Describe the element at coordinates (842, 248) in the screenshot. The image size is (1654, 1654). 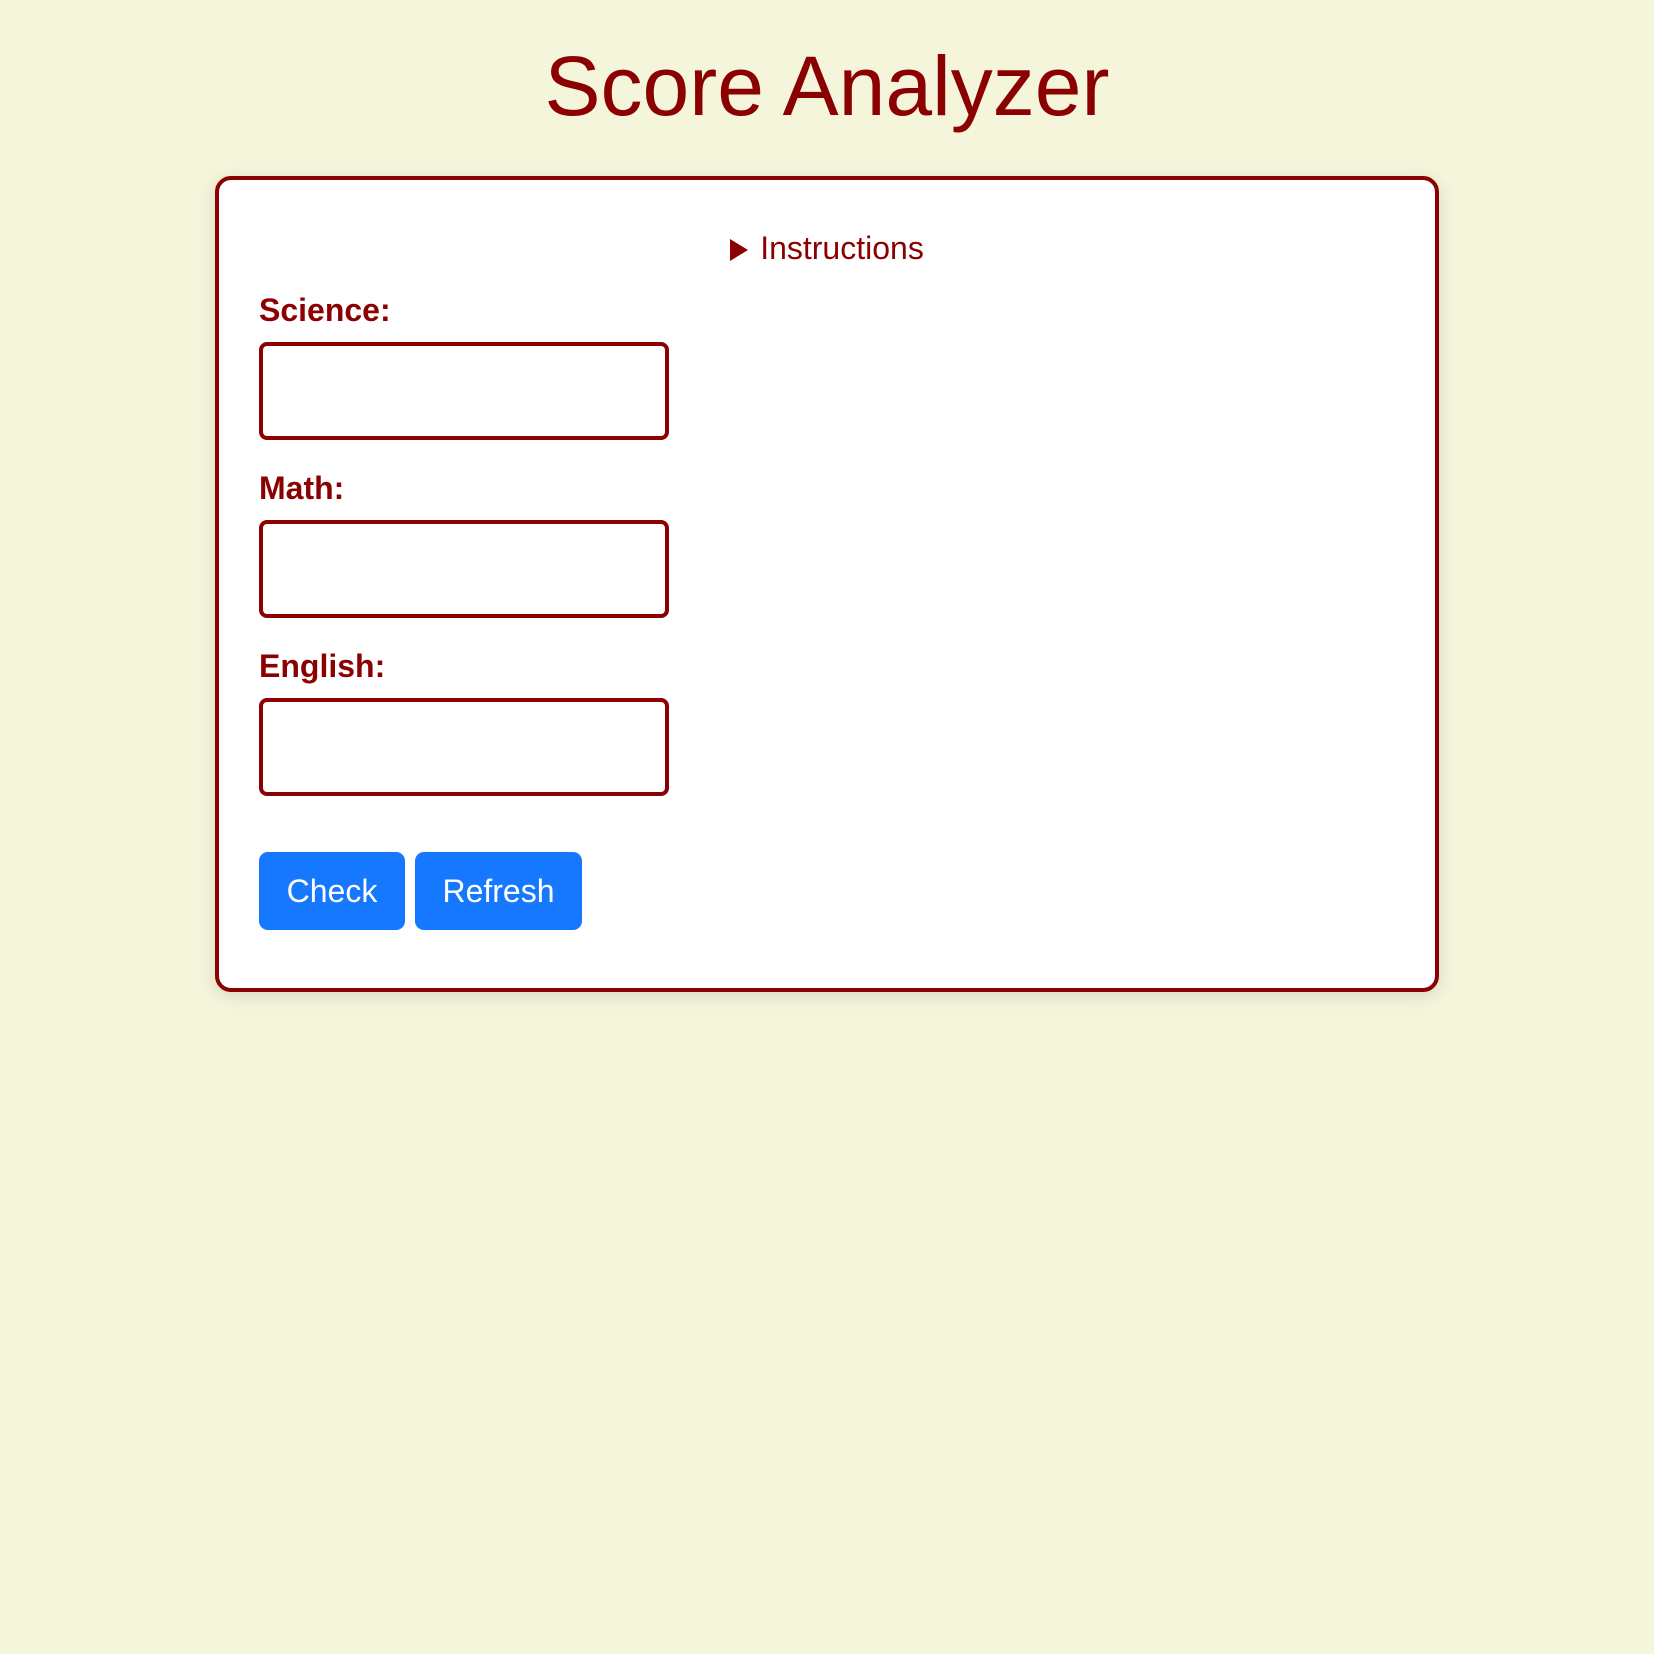
I see `instructions-label: Instructions` at that location.